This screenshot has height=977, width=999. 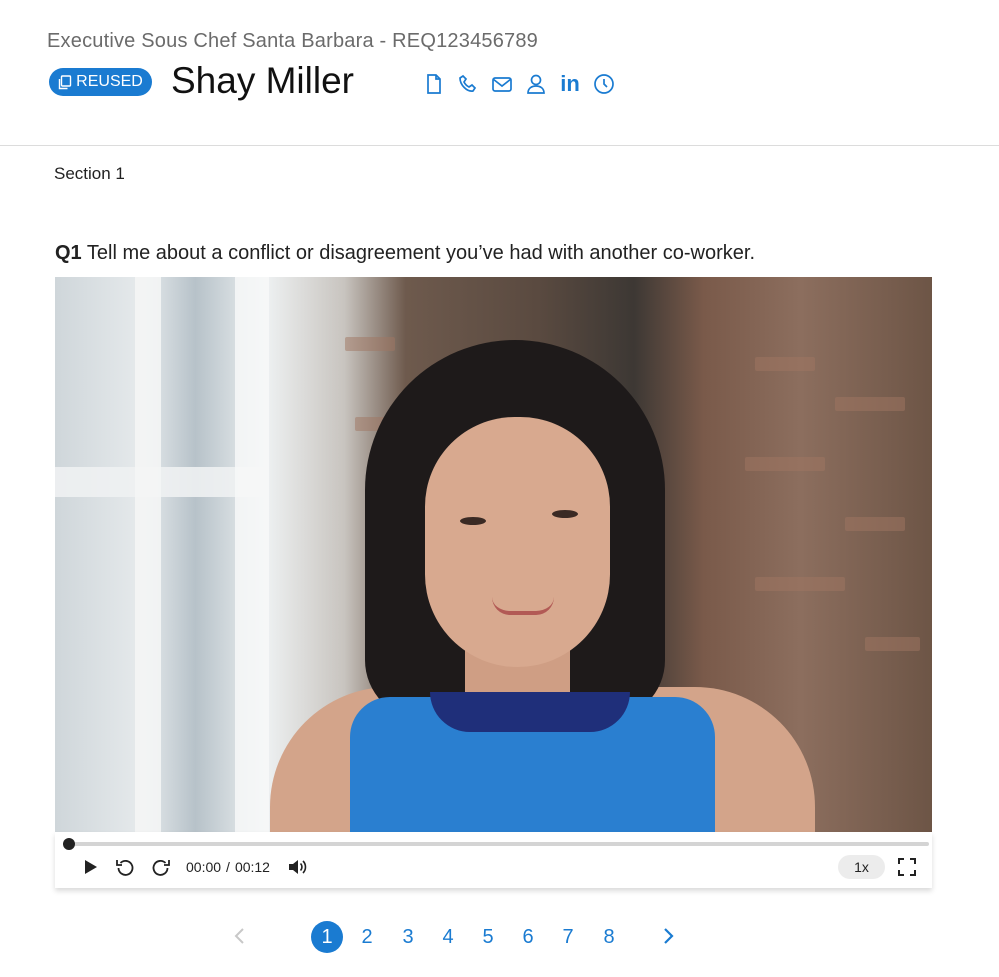 I want to click on chevron-right-icon, so click(x=669, y=936).